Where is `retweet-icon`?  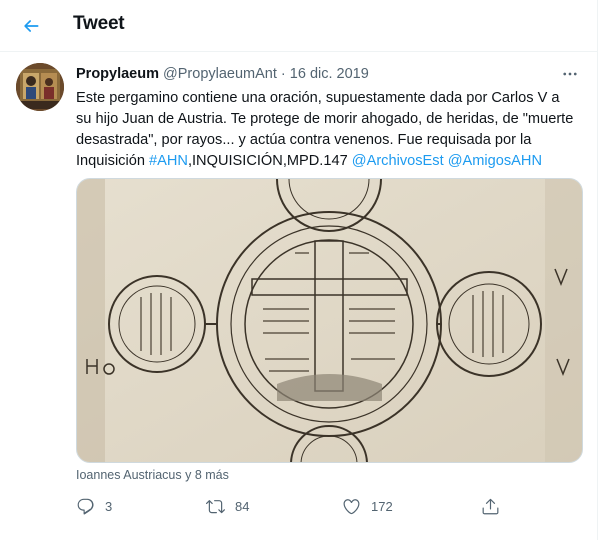
retweet-icon is located at coordinates (215, 506).